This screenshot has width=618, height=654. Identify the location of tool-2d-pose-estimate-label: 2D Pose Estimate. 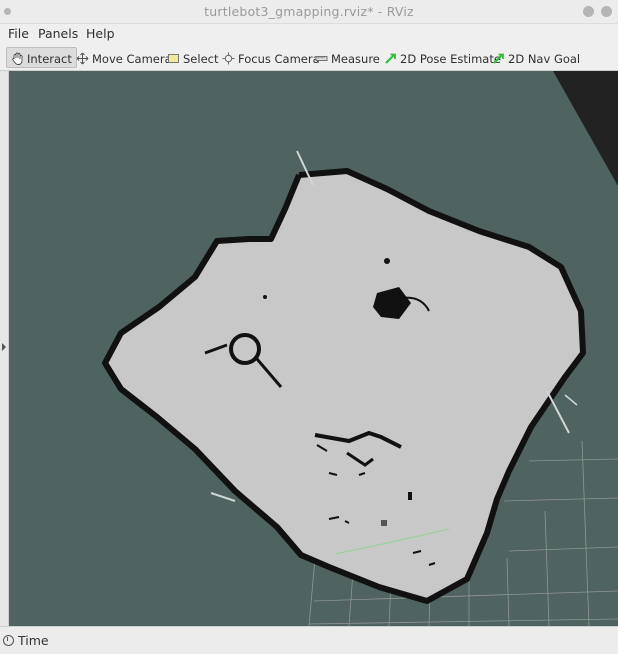
(450, 58).